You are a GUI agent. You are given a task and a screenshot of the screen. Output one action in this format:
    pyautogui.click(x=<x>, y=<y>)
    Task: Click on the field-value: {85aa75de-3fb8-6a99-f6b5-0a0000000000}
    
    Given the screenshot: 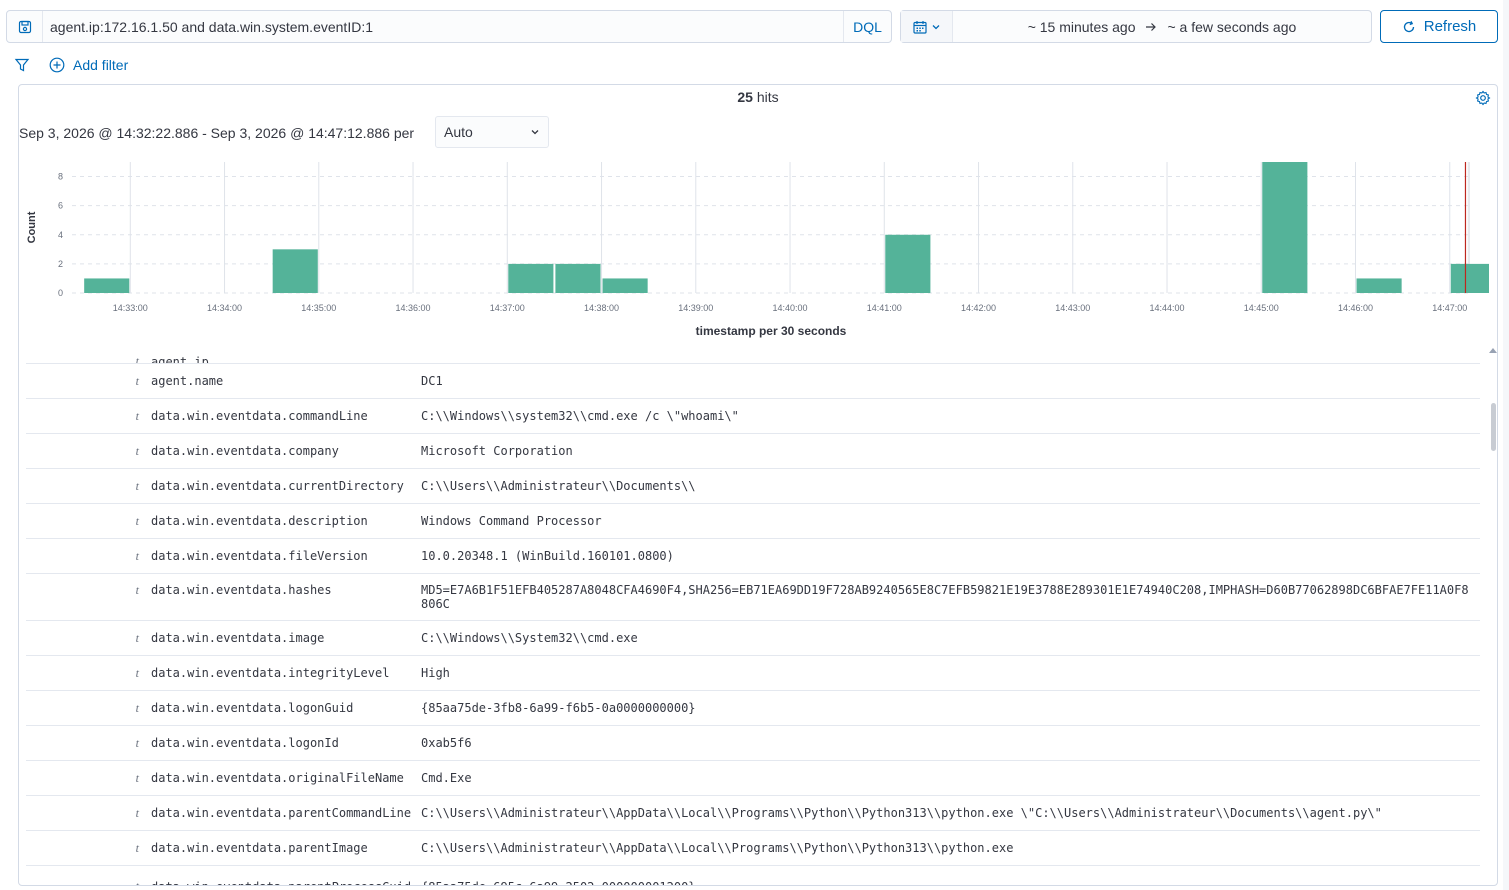 What is the action you would take?
    pyautogui.click(x=558, y=708)
    